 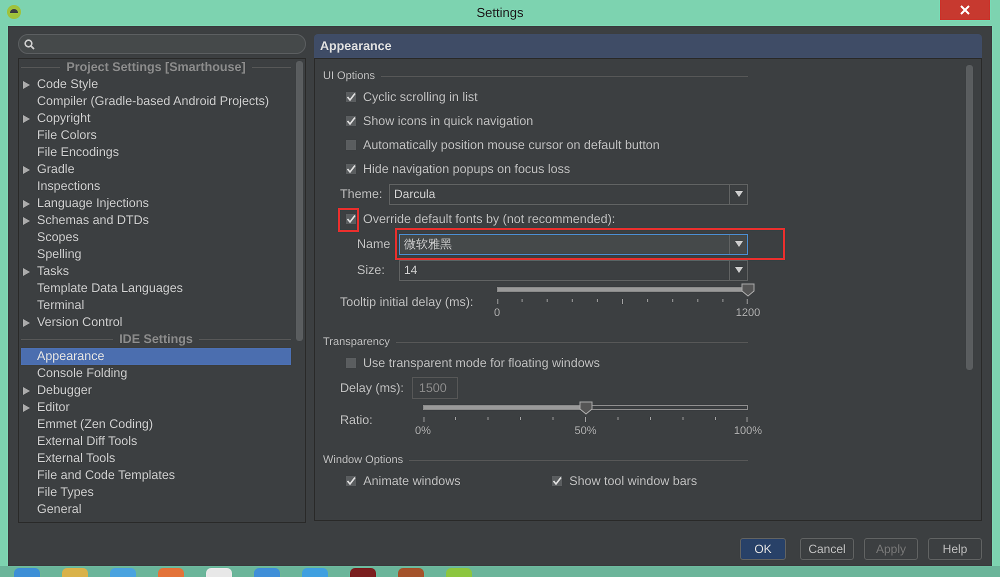 What do you see at coordinates (156, 288) in the screenshot?
I see `tree-item: Template Data Languages` at bounding box center [156, 288].